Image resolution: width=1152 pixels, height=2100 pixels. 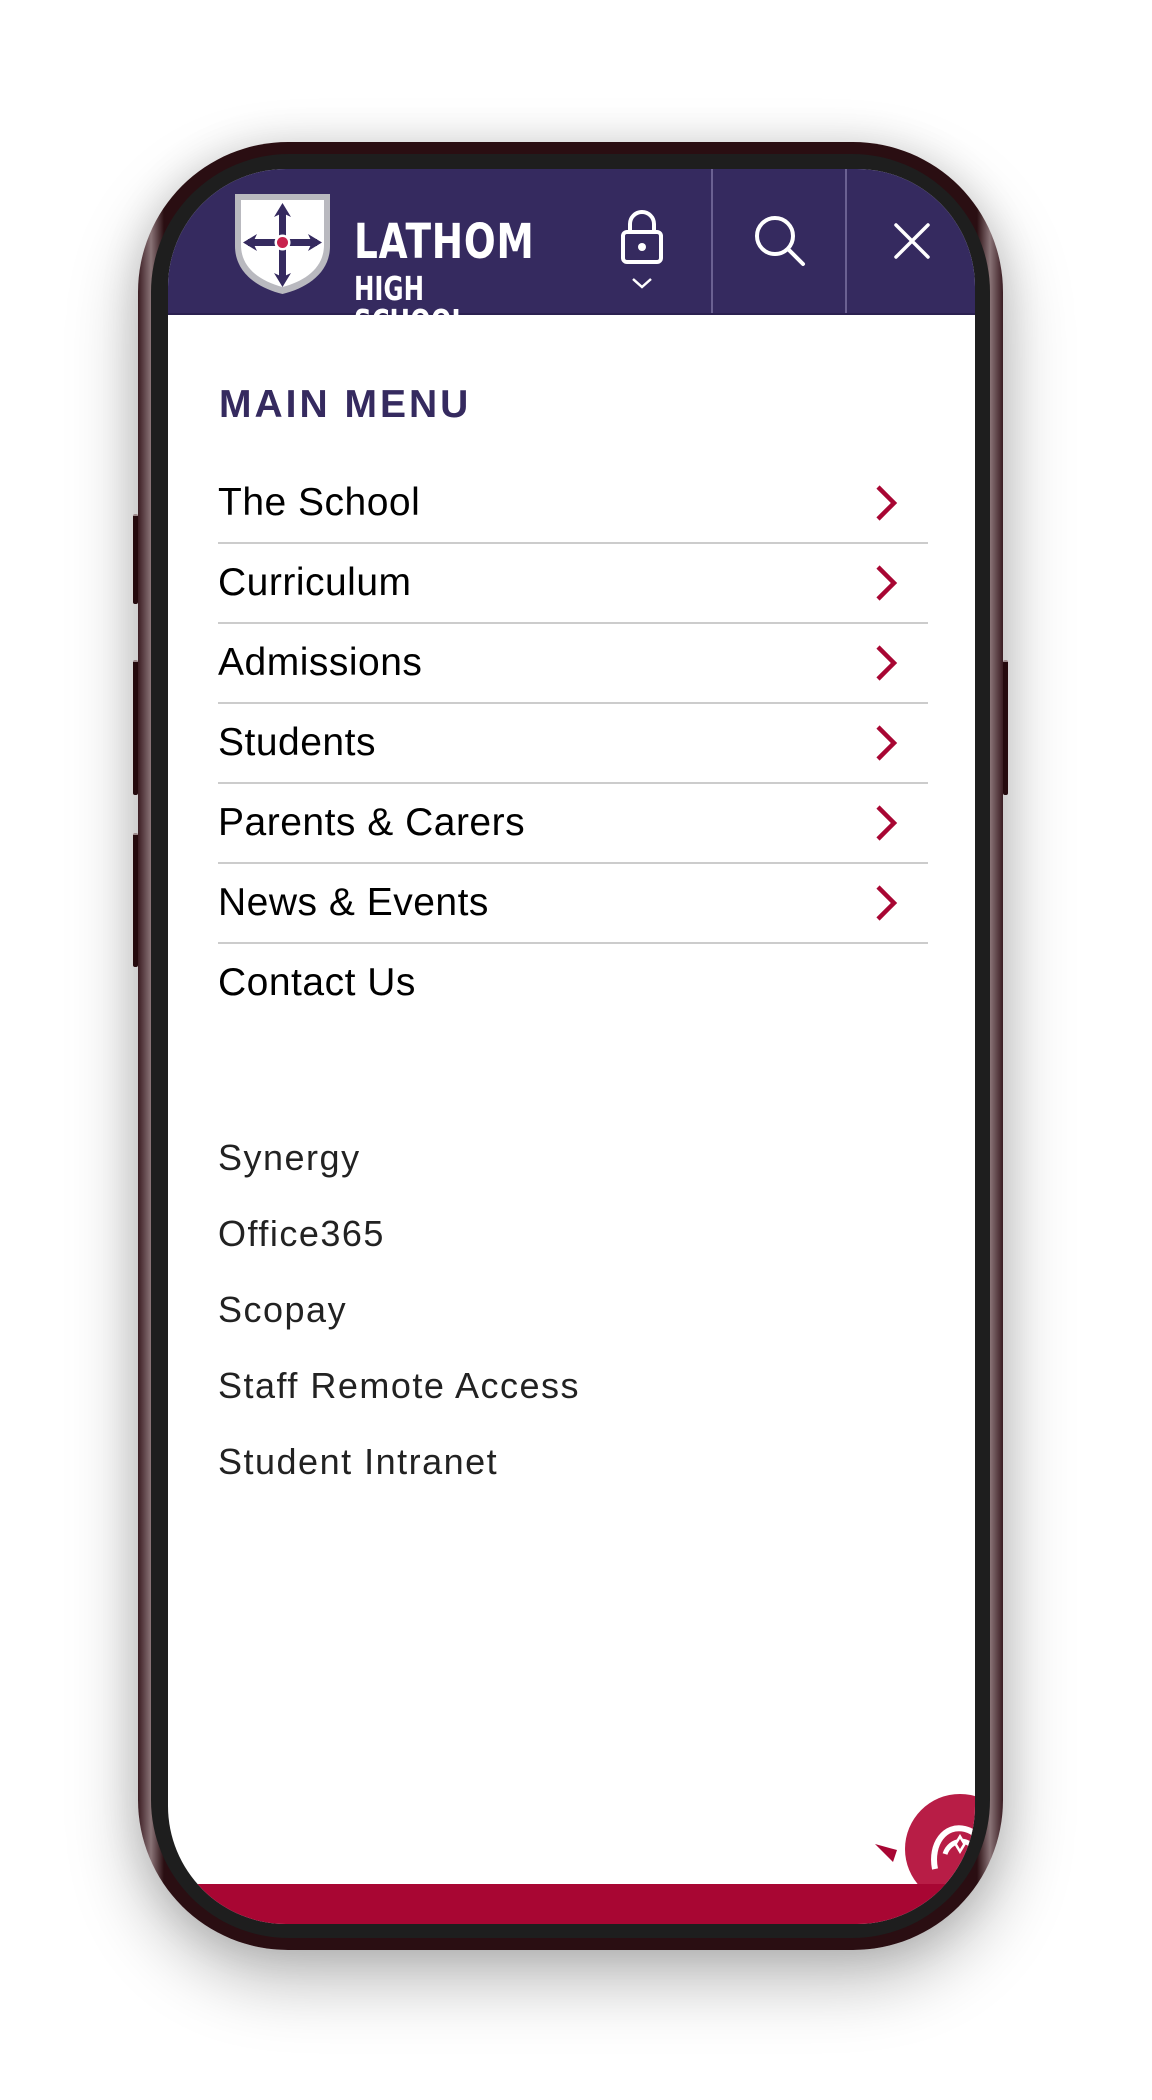 I want to click on school-logo: LATHOM HIGH SCHOOL, so click(x=402, y=264).